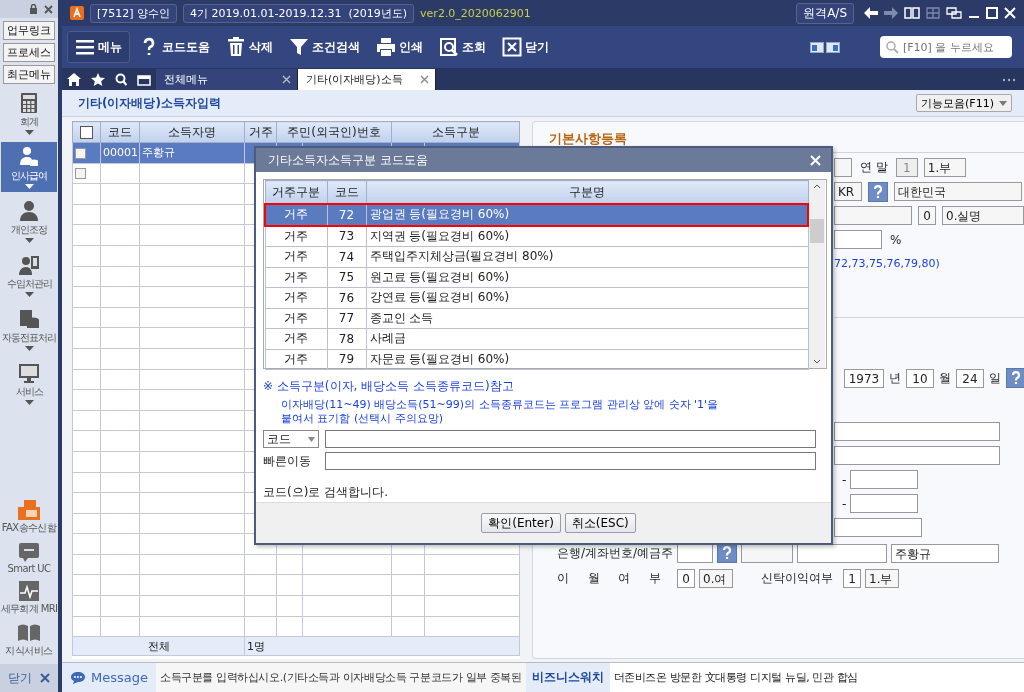 The width and height of the screenshot is (1024, 692). I want to click on book-icon, so click(912, 13).